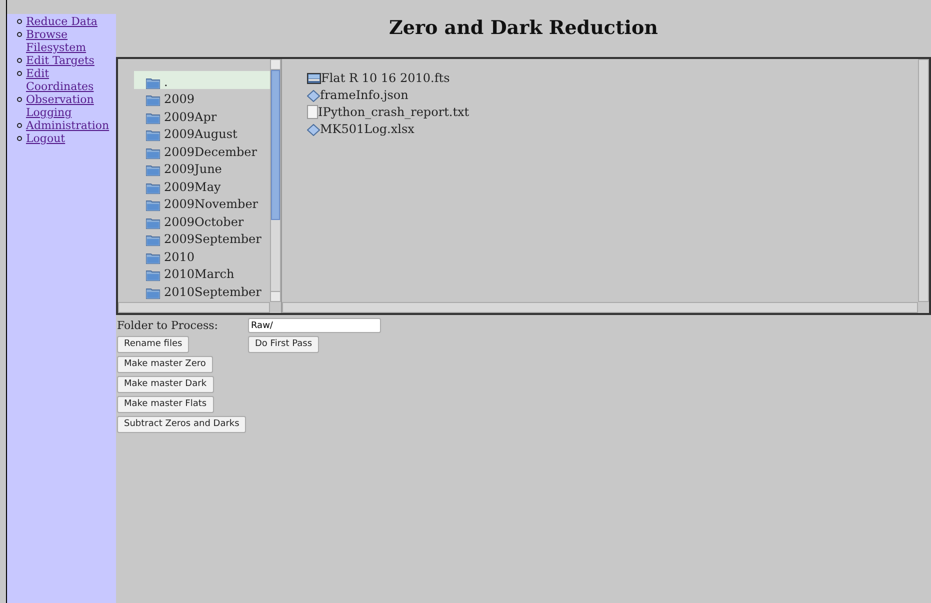  What do you see at coordinates (168, 325) in the screenshot?
I see `folder-label: Folder to Process:` at bounding box center [168, 325].